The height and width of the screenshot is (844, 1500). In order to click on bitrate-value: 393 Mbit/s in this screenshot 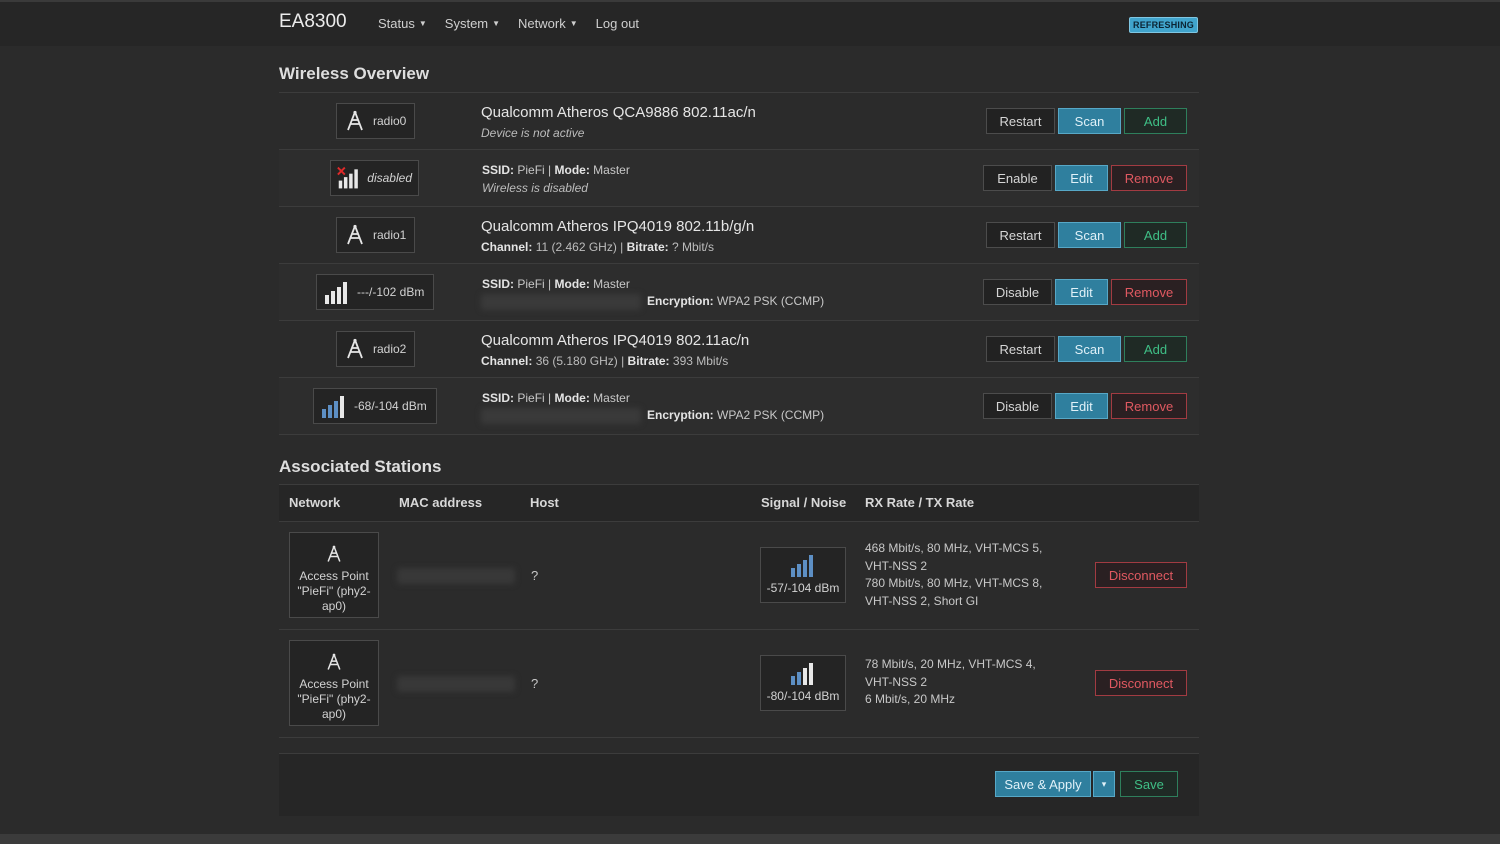, I will do `click(700, 361)`.